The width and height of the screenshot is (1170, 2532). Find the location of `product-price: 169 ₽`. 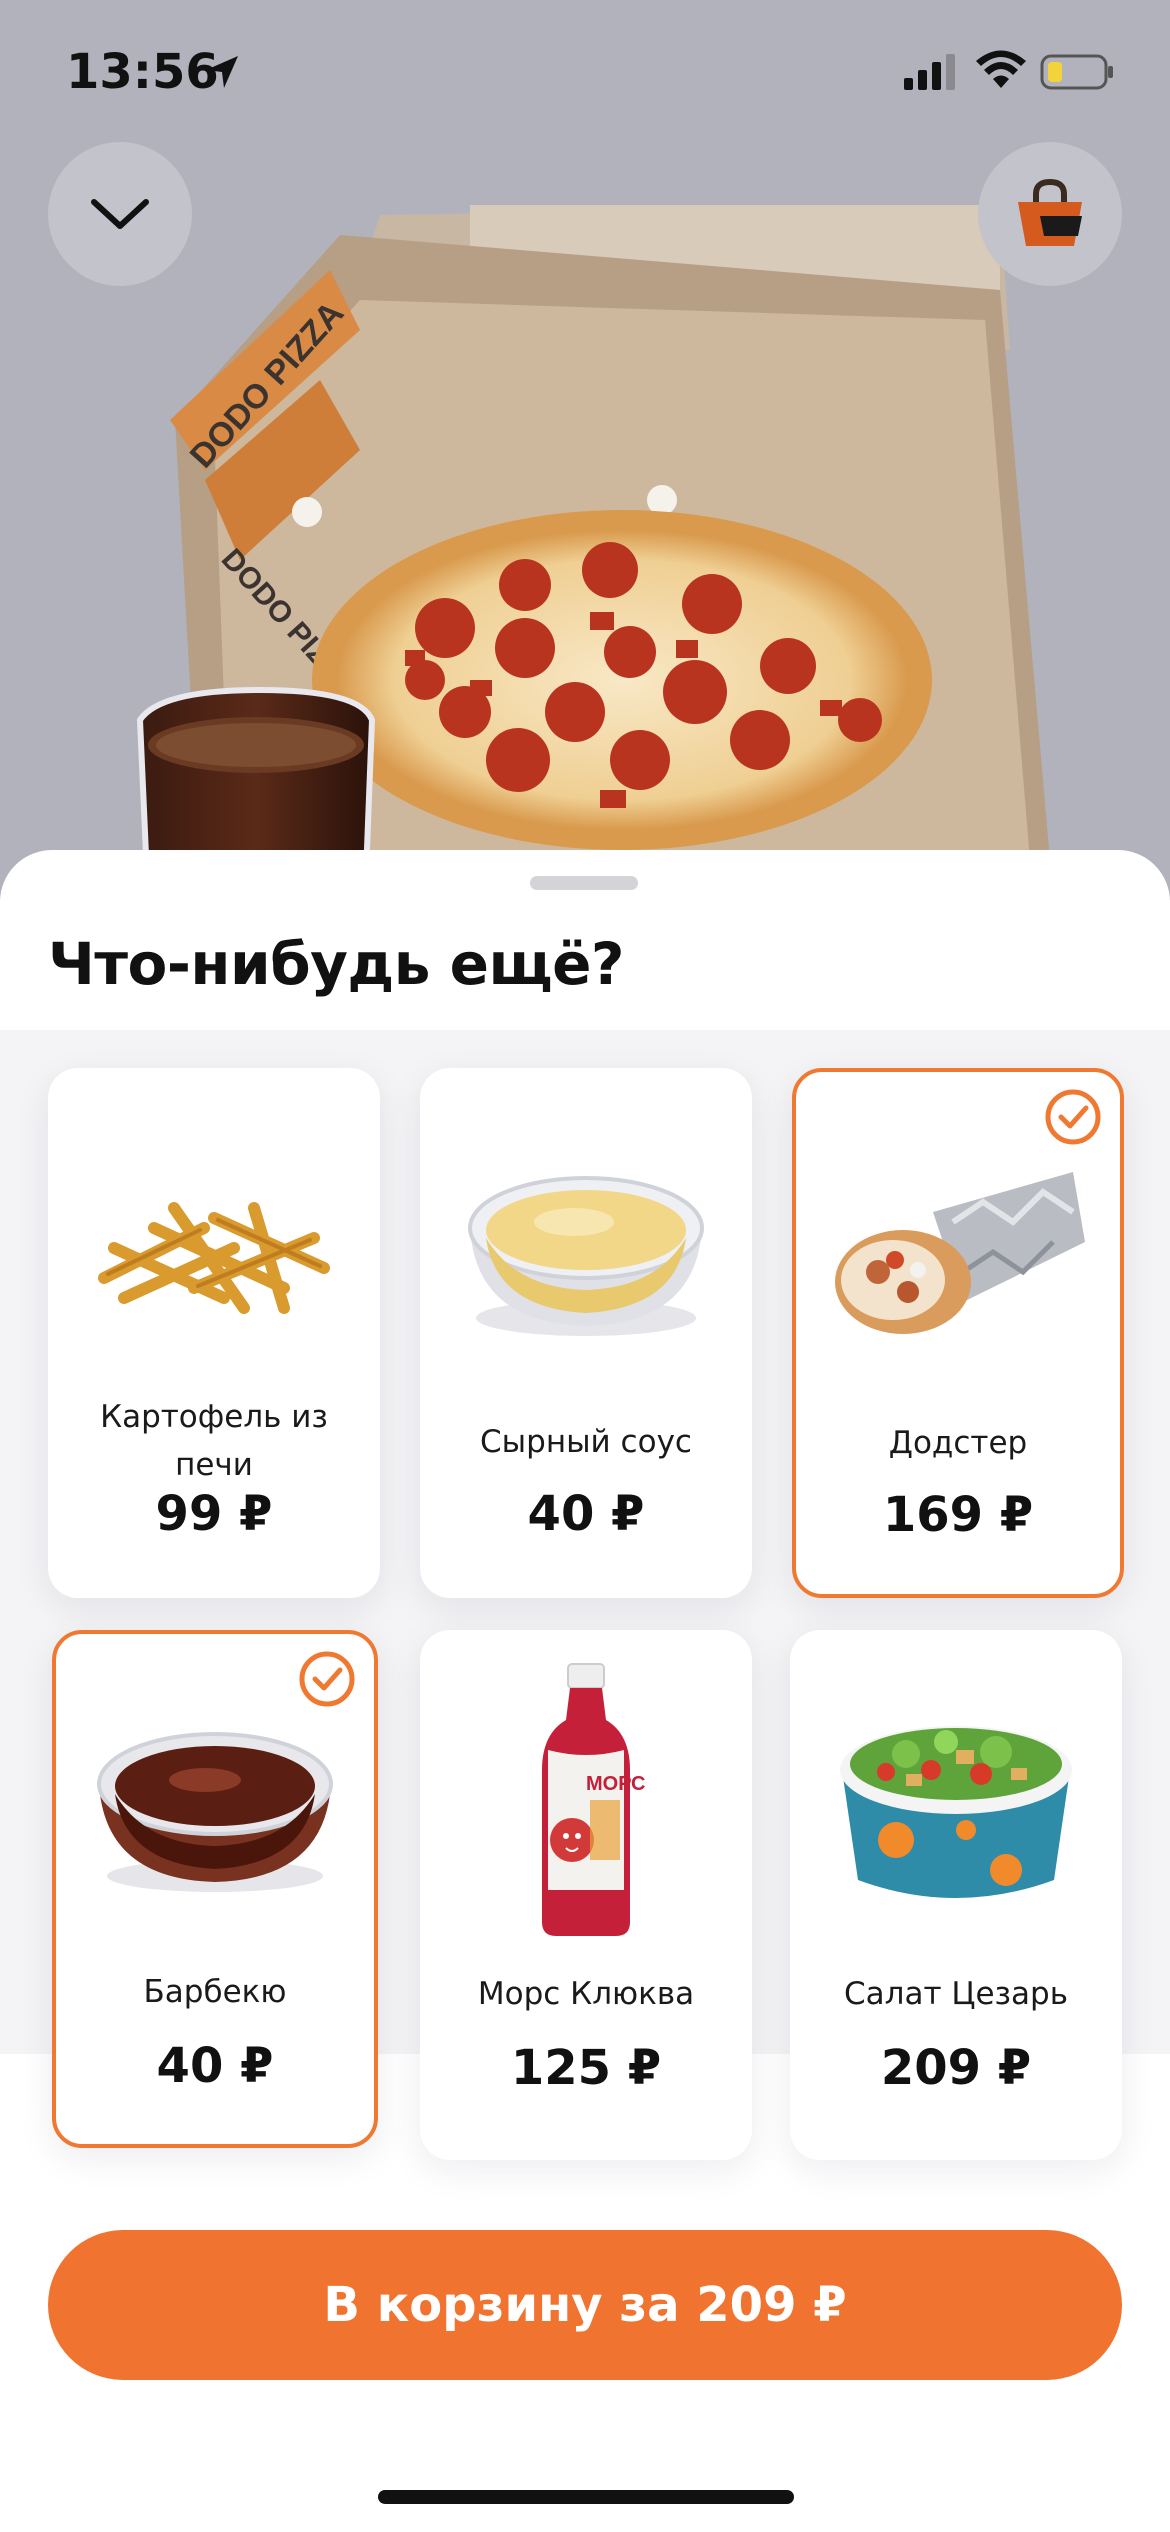

product-price: 169 ₽ is located at coordinates (958, 1515).